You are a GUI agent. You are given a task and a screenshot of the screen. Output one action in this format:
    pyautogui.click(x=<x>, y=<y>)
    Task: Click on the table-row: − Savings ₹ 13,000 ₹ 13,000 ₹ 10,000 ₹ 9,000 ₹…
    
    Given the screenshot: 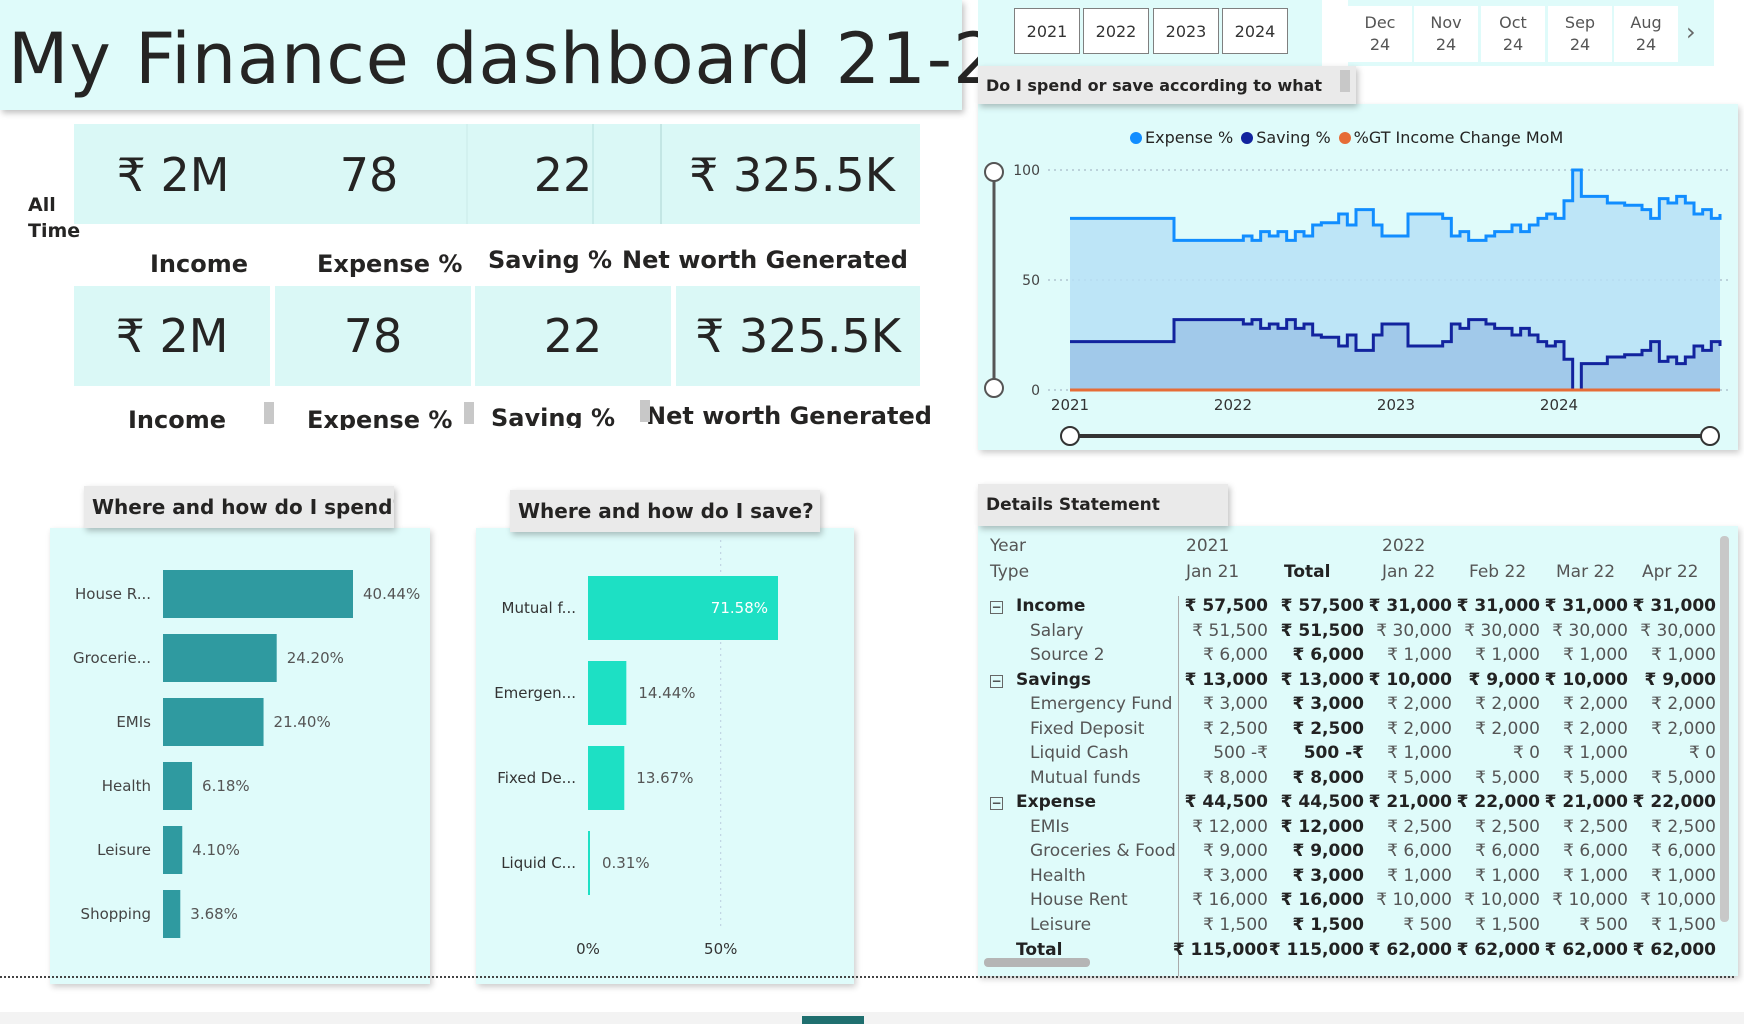 What is the action you would take?
    pyautogui.click(x=1358, y=682)
    